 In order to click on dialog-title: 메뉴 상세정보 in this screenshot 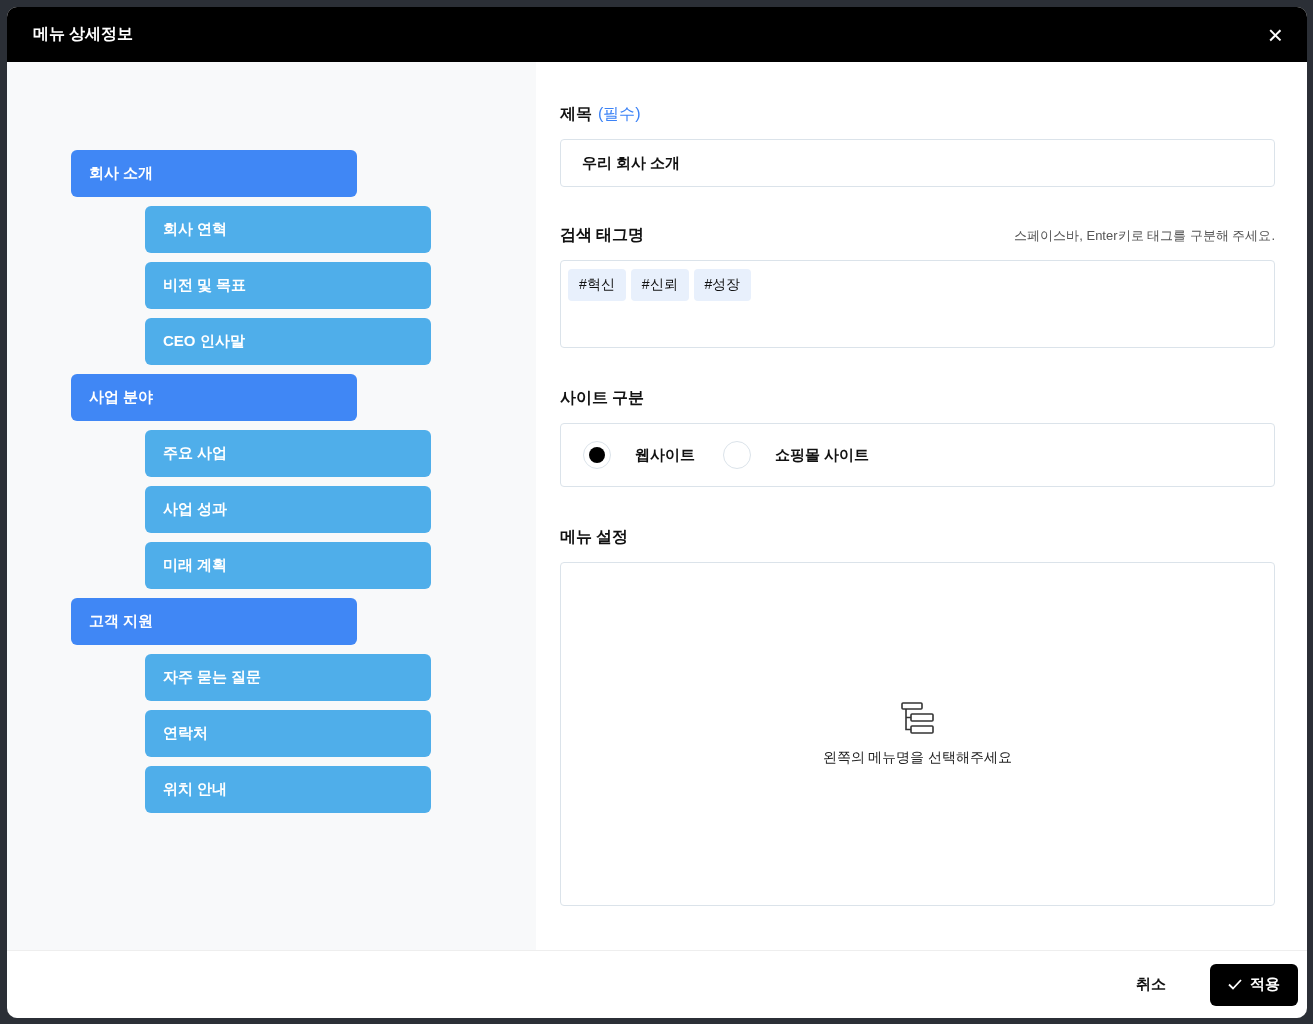, I will do `click(83, 34)`.